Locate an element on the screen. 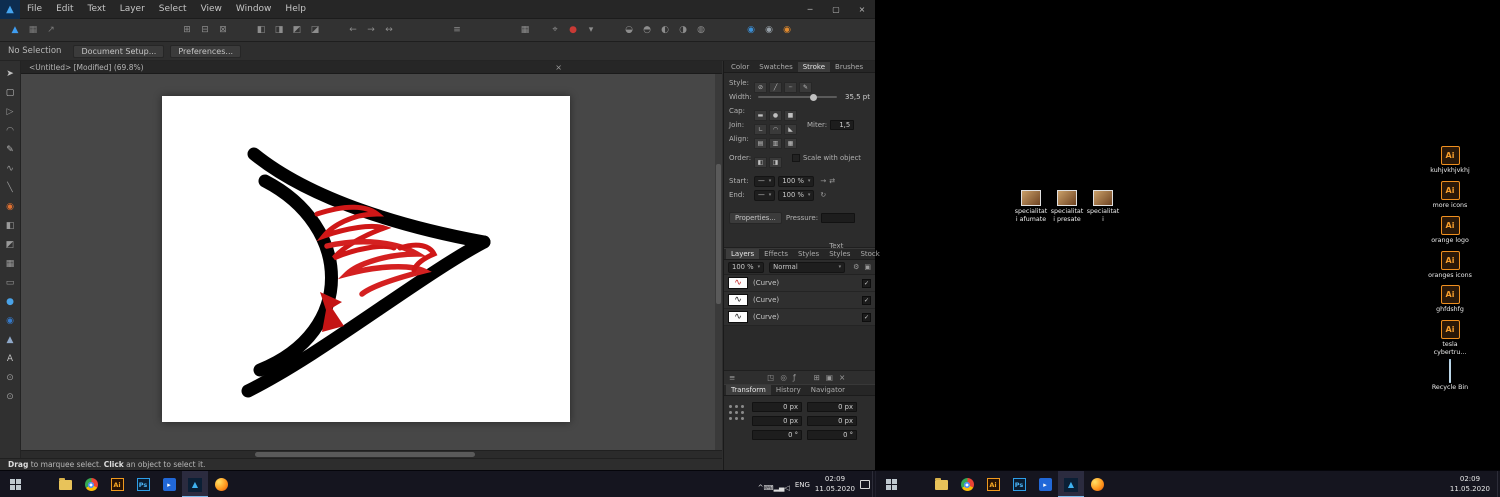 The width and height of the screenshot is (1500, 497). menu-item: File is located at coordinates (34, 9).